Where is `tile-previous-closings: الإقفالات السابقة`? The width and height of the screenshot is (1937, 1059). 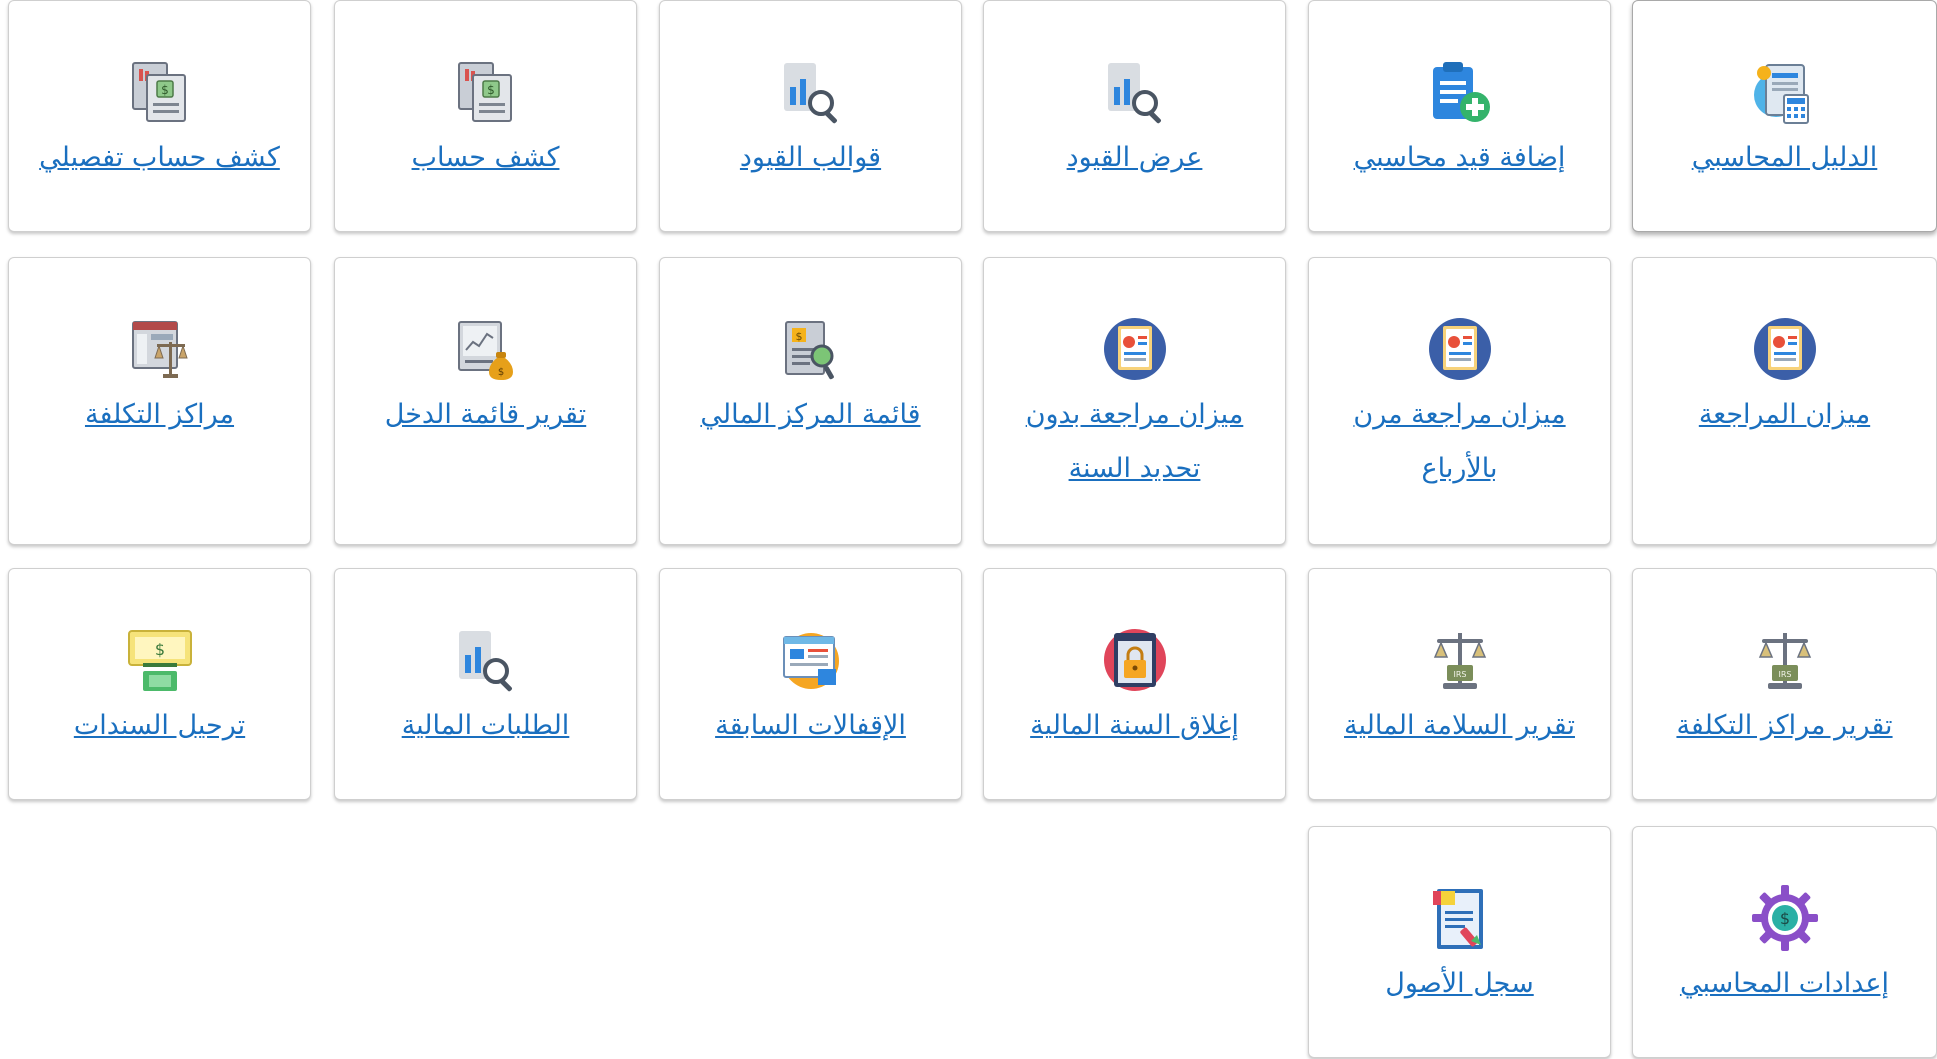
tile-previous-closings: الإقفالات السابقة is located at coordinates (810, 684).